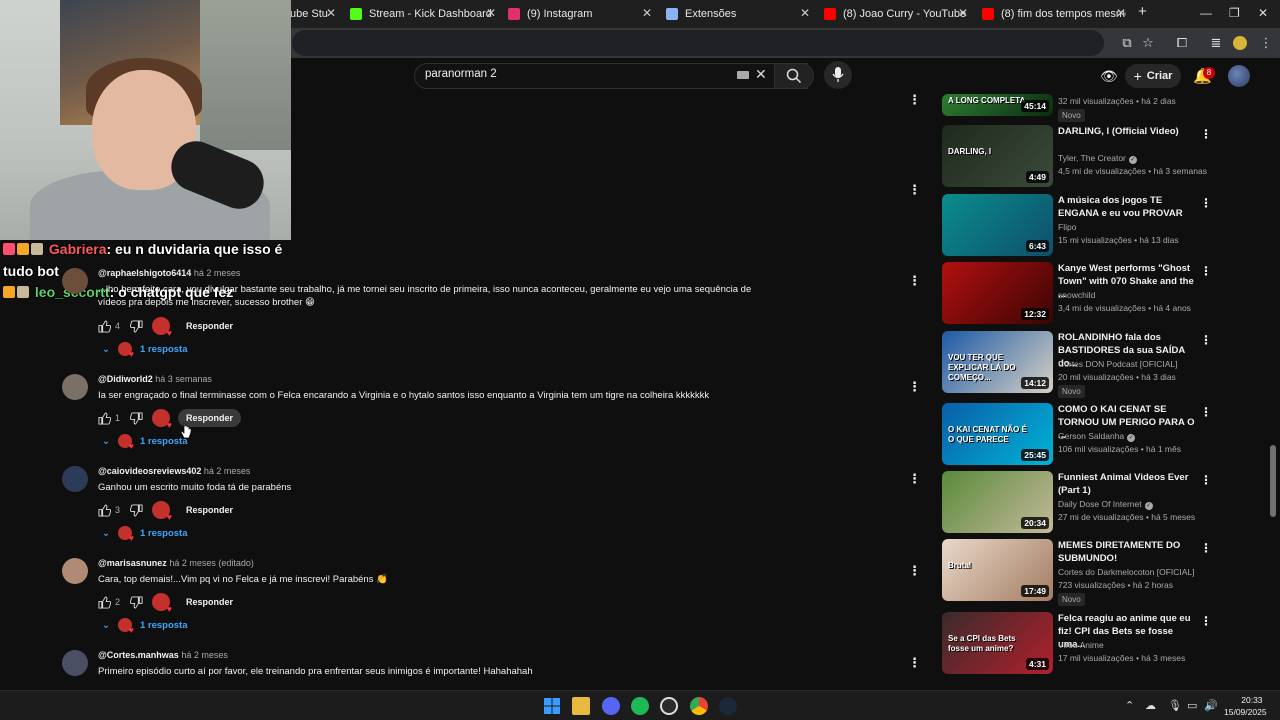 The image size is (1280, 720). I want to click on video-title: Funniest Animal Videos Ever (Part 1), so click(1127, 484).